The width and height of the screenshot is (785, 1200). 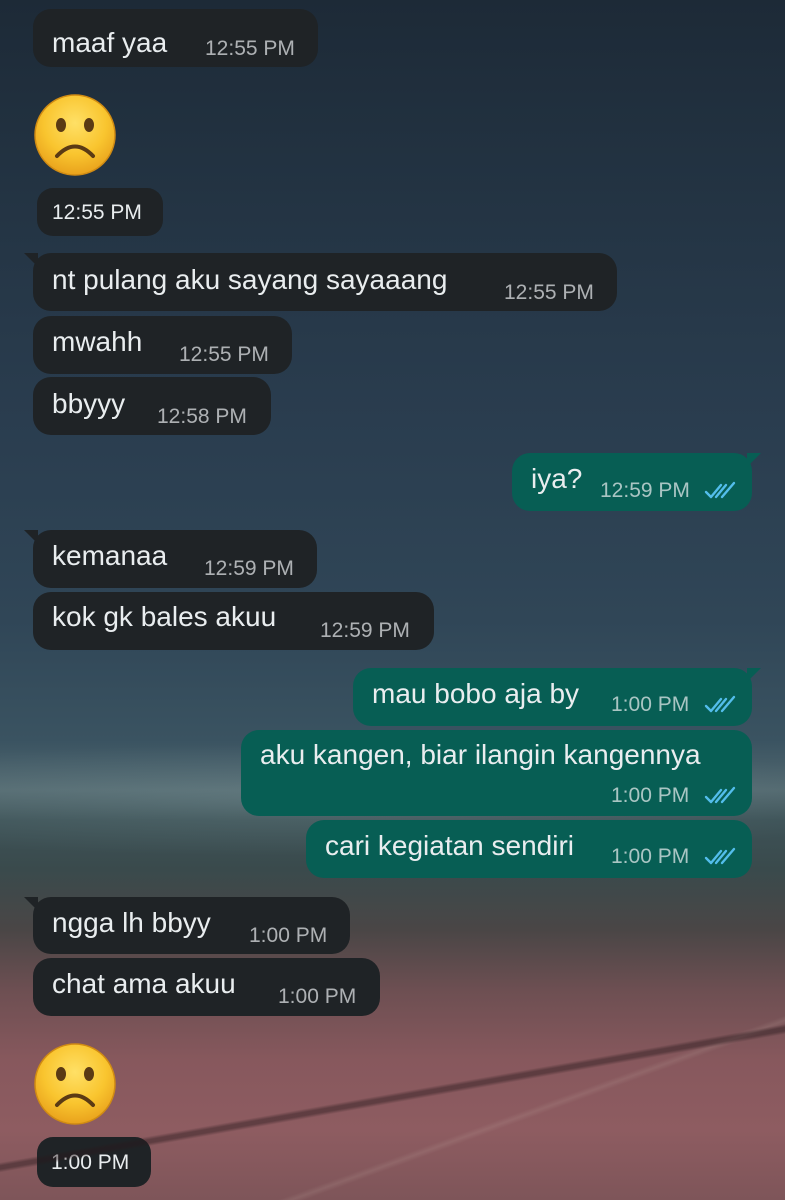 I want to click on message-text: chat ama akuu, so click(x=144, y=983).